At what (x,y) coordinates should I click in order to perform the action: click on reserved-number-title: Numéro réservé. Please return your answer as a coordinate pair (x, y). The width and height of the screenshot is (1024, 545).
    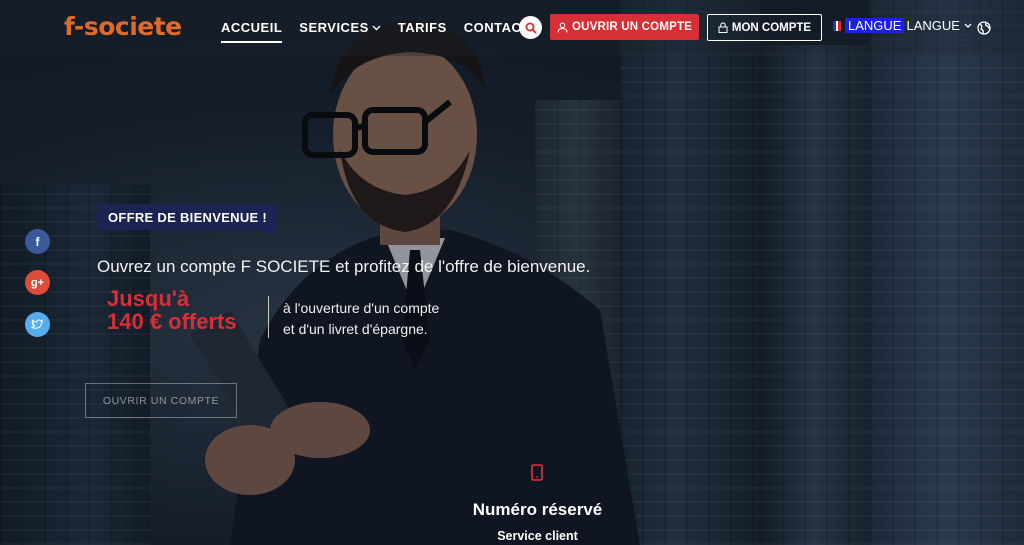
    Looking at the image, I should click on (537, 509).